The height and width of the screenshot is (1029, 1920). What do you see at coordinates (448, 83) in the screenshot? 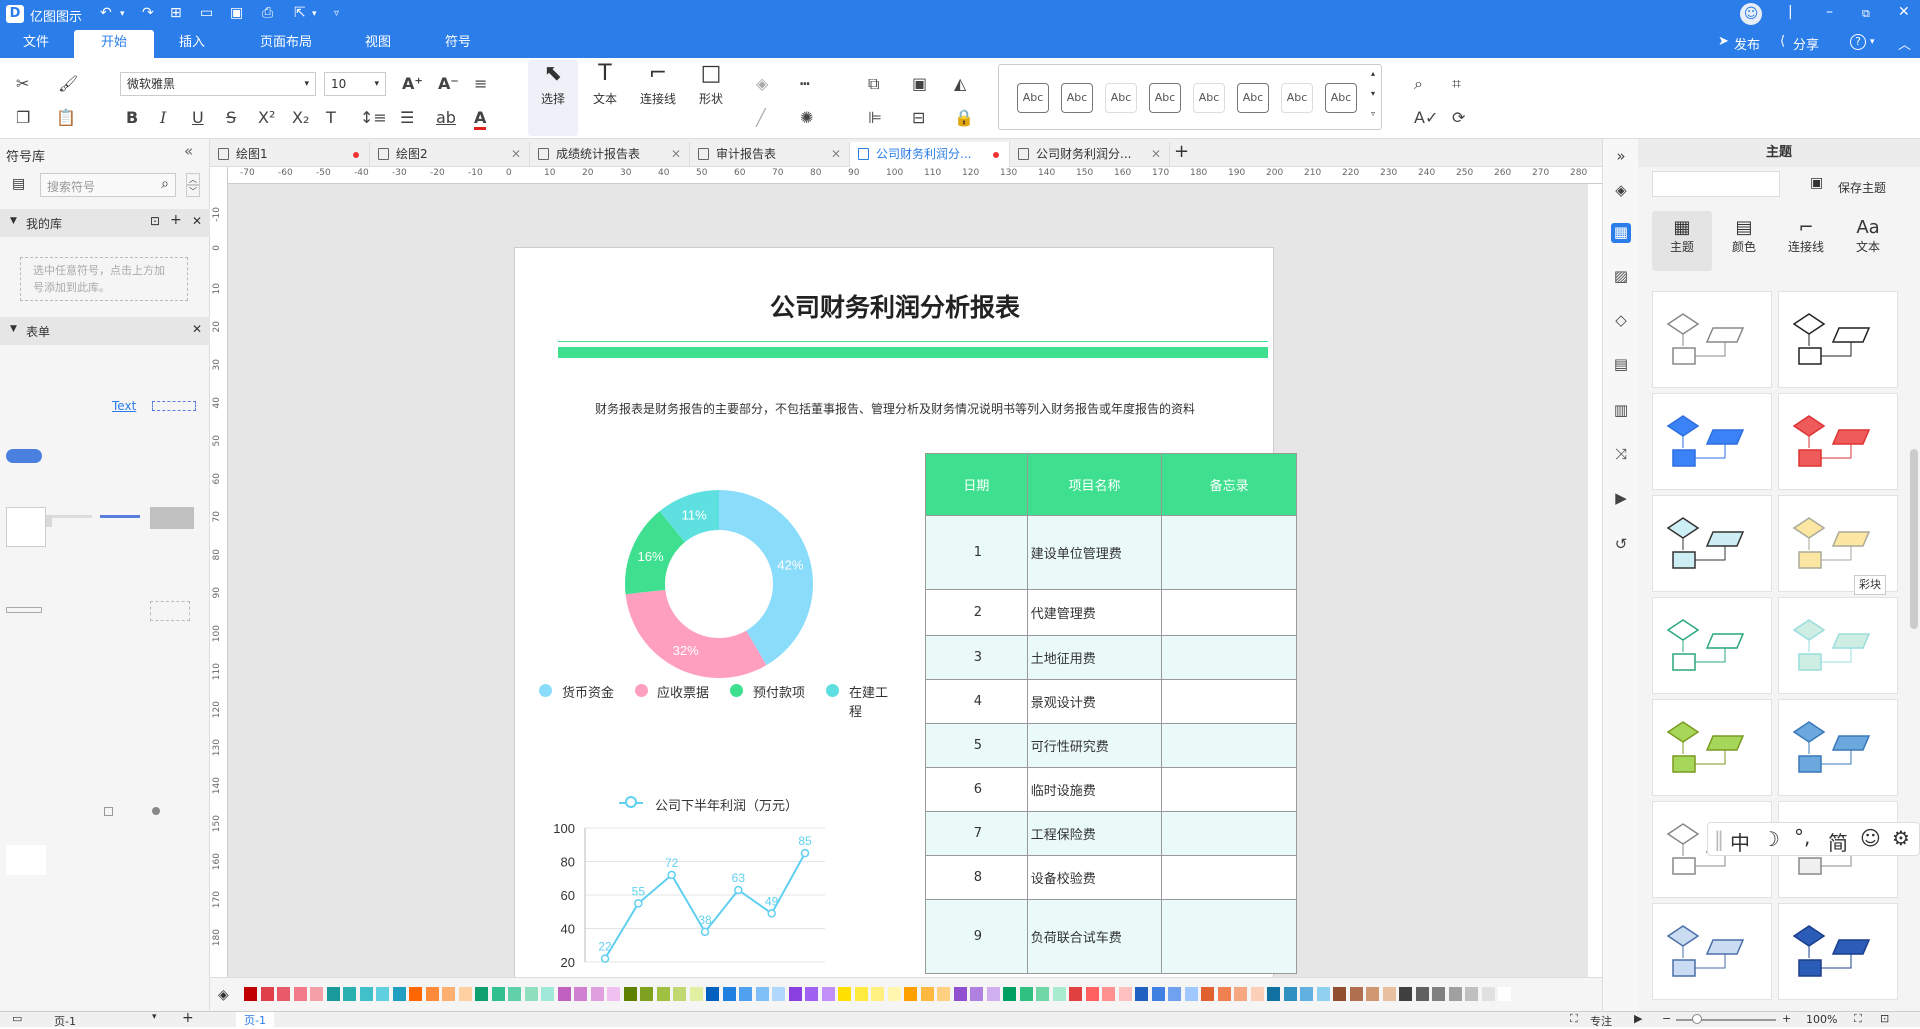
I see `decrease-font-icon: A⁻` at bounding box center [448, 83].